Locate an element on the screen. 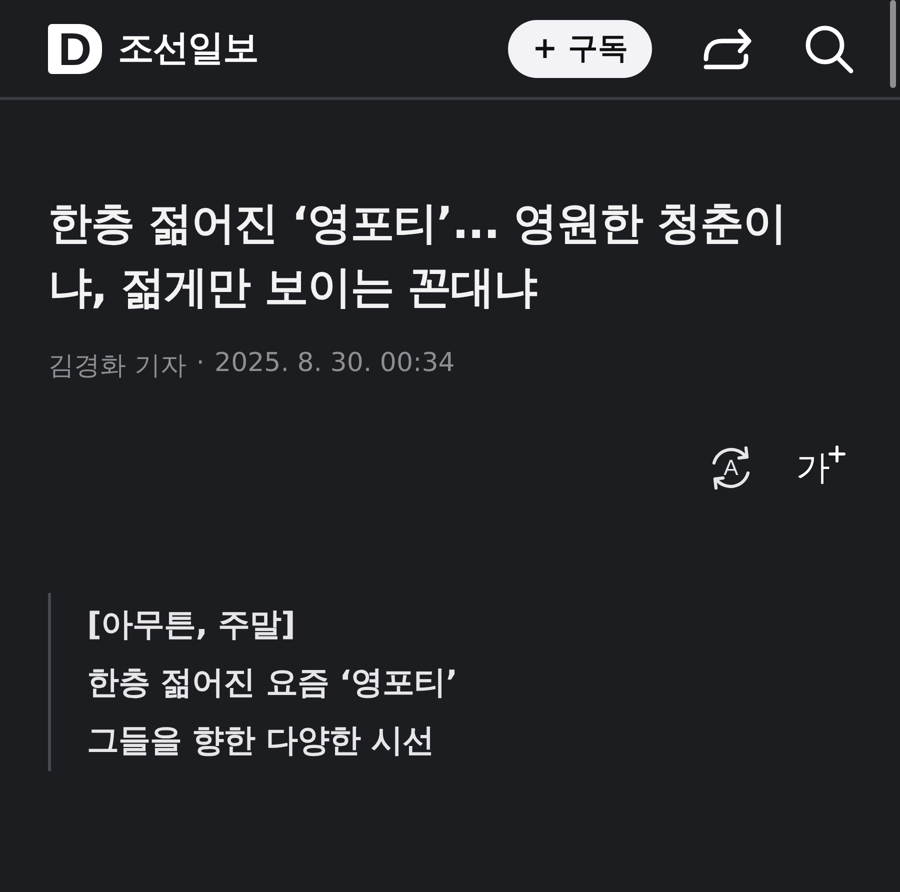  brand-name: 조선일보 is located at coordinates (188, 48).